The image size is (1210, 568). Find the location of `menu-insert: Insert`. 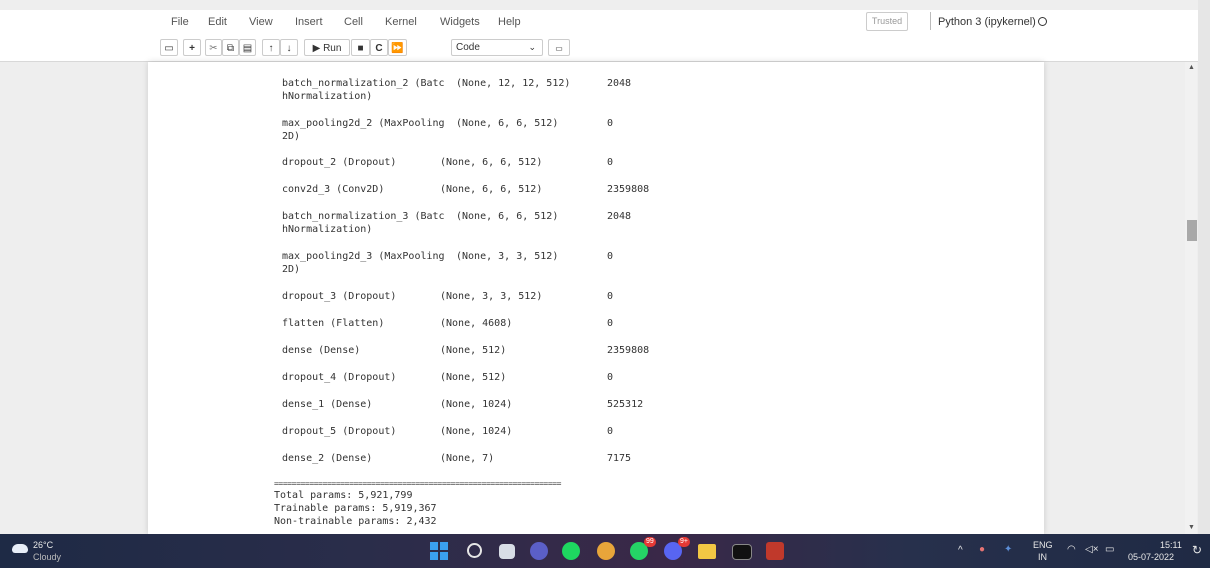

menu-insert: Insert is located at coordinates (309, 22).